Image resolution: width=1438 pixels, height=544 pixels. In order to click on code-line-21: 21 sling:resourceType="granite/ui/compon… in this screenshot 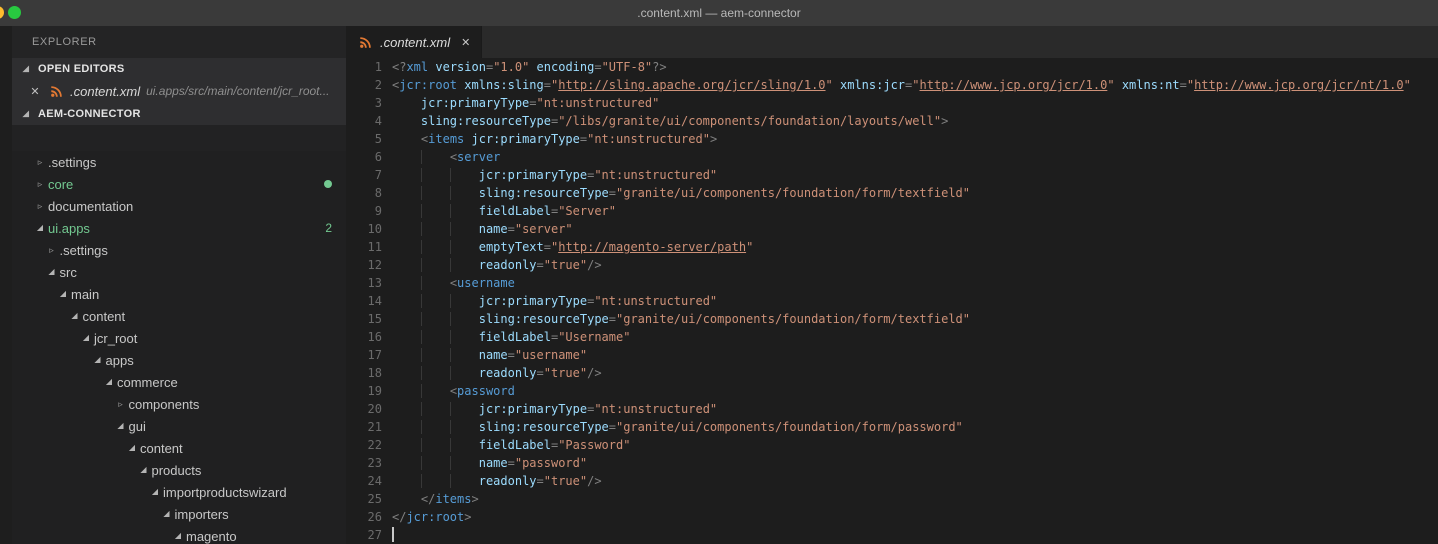, I will do `click(892, 427)`.